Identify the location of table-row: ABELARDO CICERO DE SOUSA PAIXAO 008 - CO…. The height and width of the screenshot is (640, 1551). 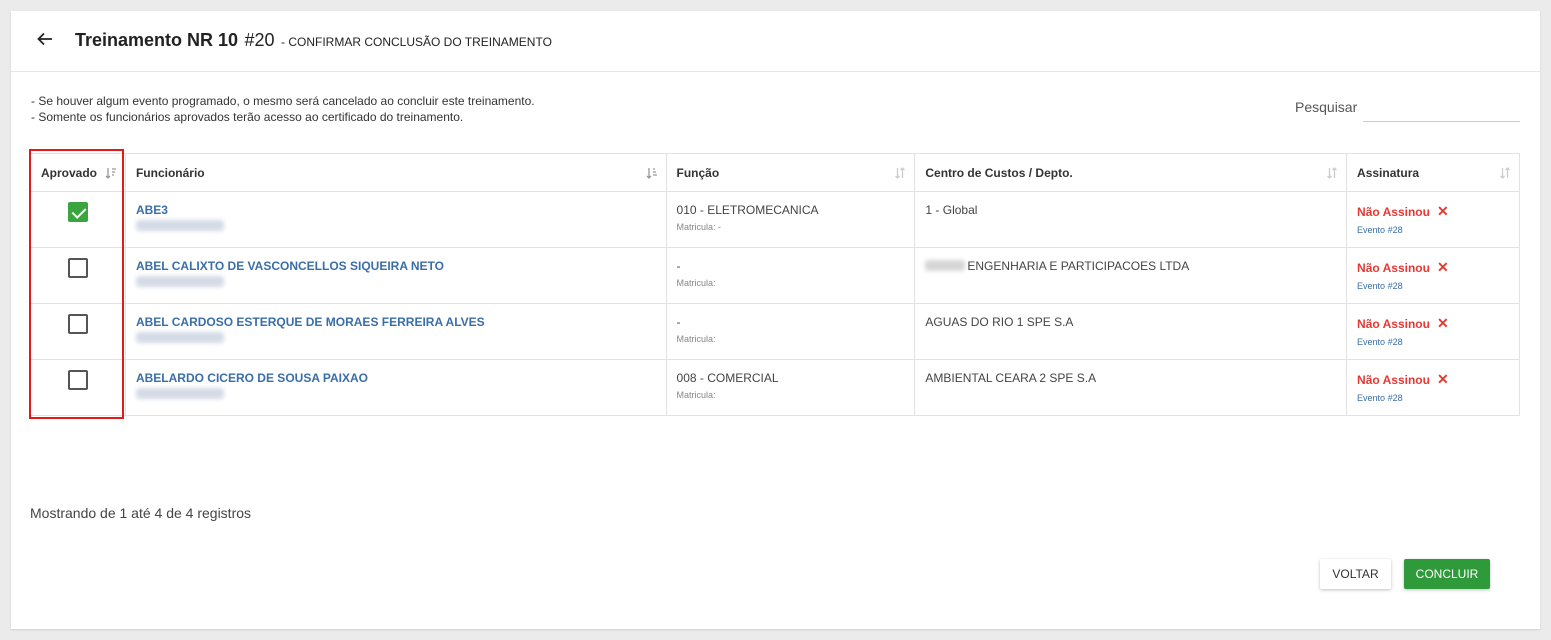
(775, 387).